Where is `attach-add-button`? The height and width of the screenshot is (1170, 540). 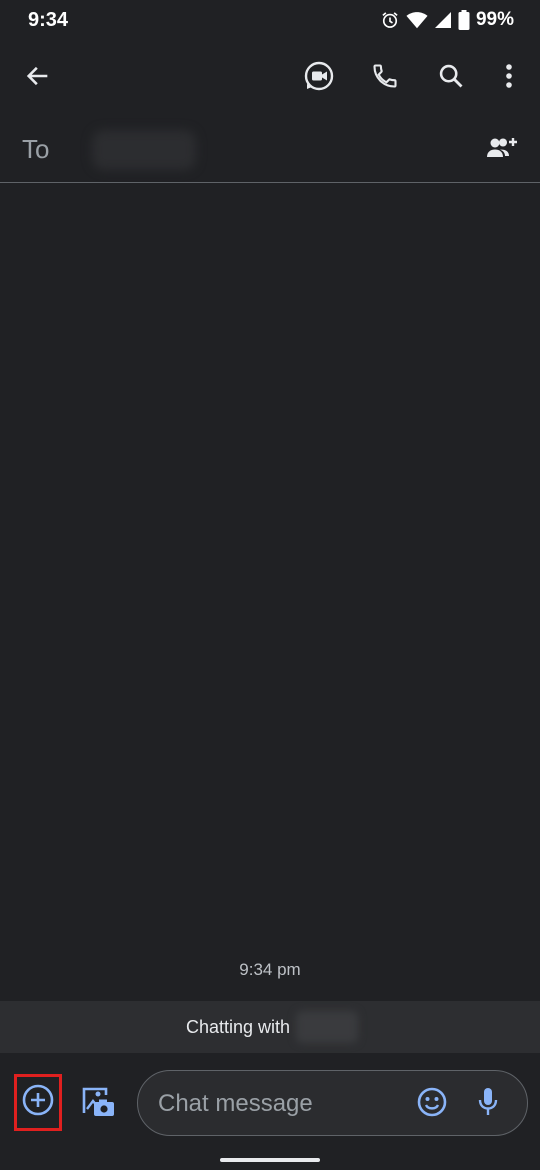
attach-add-button is located at coordinates (38, 1102).